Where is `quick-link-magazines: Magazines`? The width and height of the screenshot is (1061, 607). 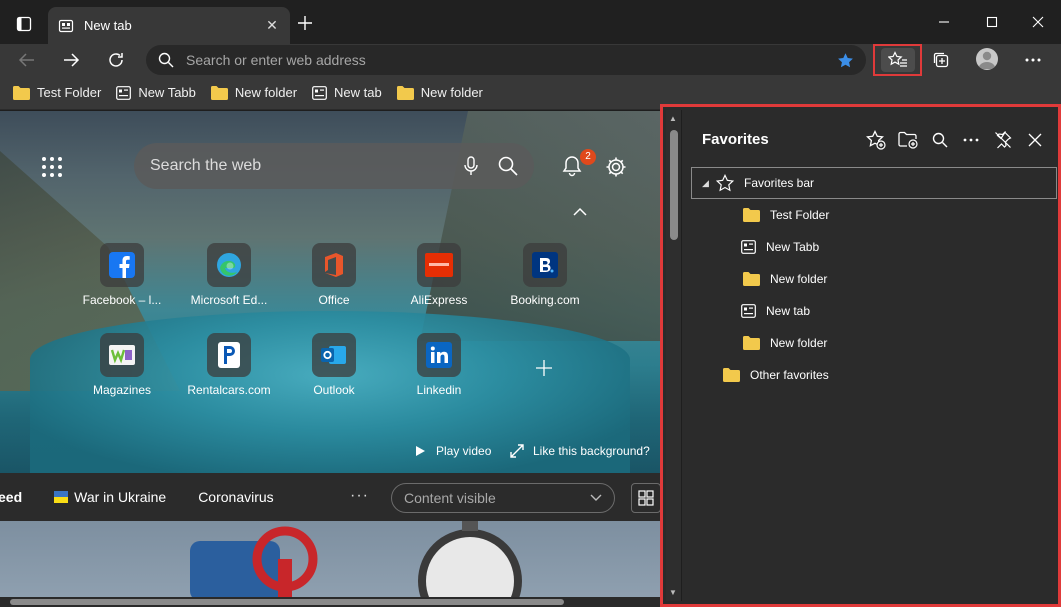
quick-link-magazines: Magazines is located at coordinates (122, 365).